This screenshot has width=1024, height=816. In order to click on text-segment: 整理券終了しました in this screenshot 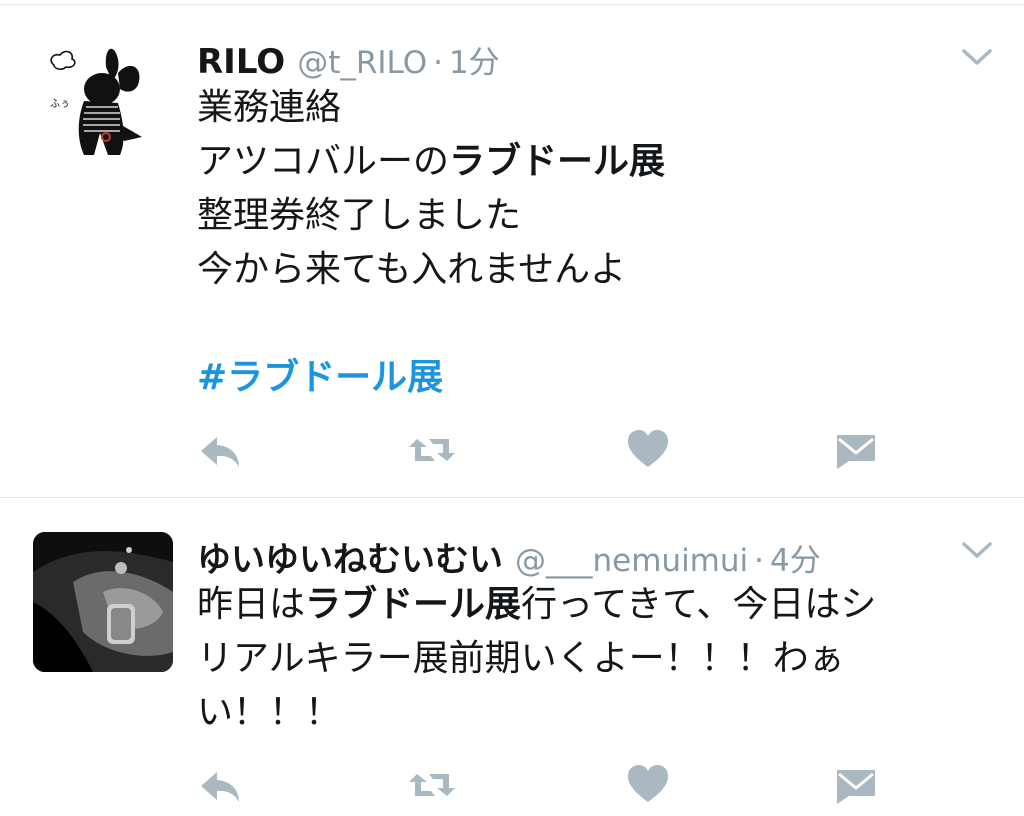, I will do `click(359, 215)`.